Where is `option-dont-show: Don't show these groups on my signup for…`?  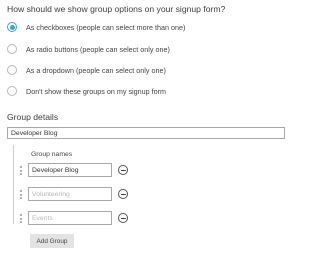
option-dont-show: Don't show these groups on my signup for… is located at coordinates (86, 91).